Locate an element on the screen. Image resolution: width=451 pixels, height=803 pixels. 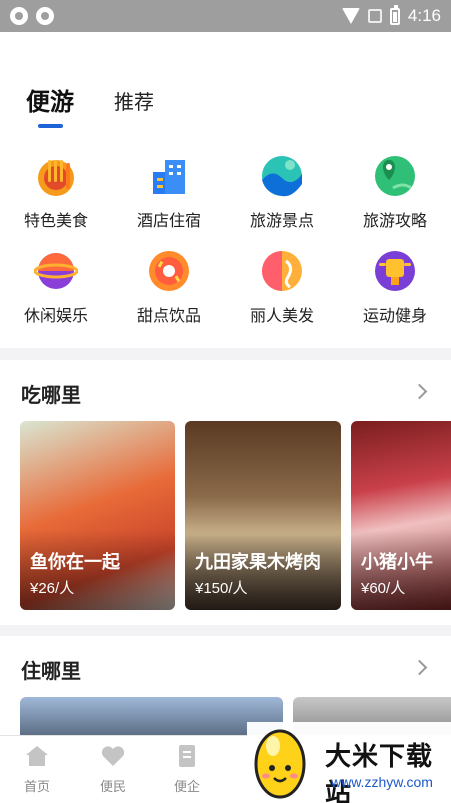
restaurant-card: 鱼你在一起 ¥26/人 is located at coordinates (97, 515).